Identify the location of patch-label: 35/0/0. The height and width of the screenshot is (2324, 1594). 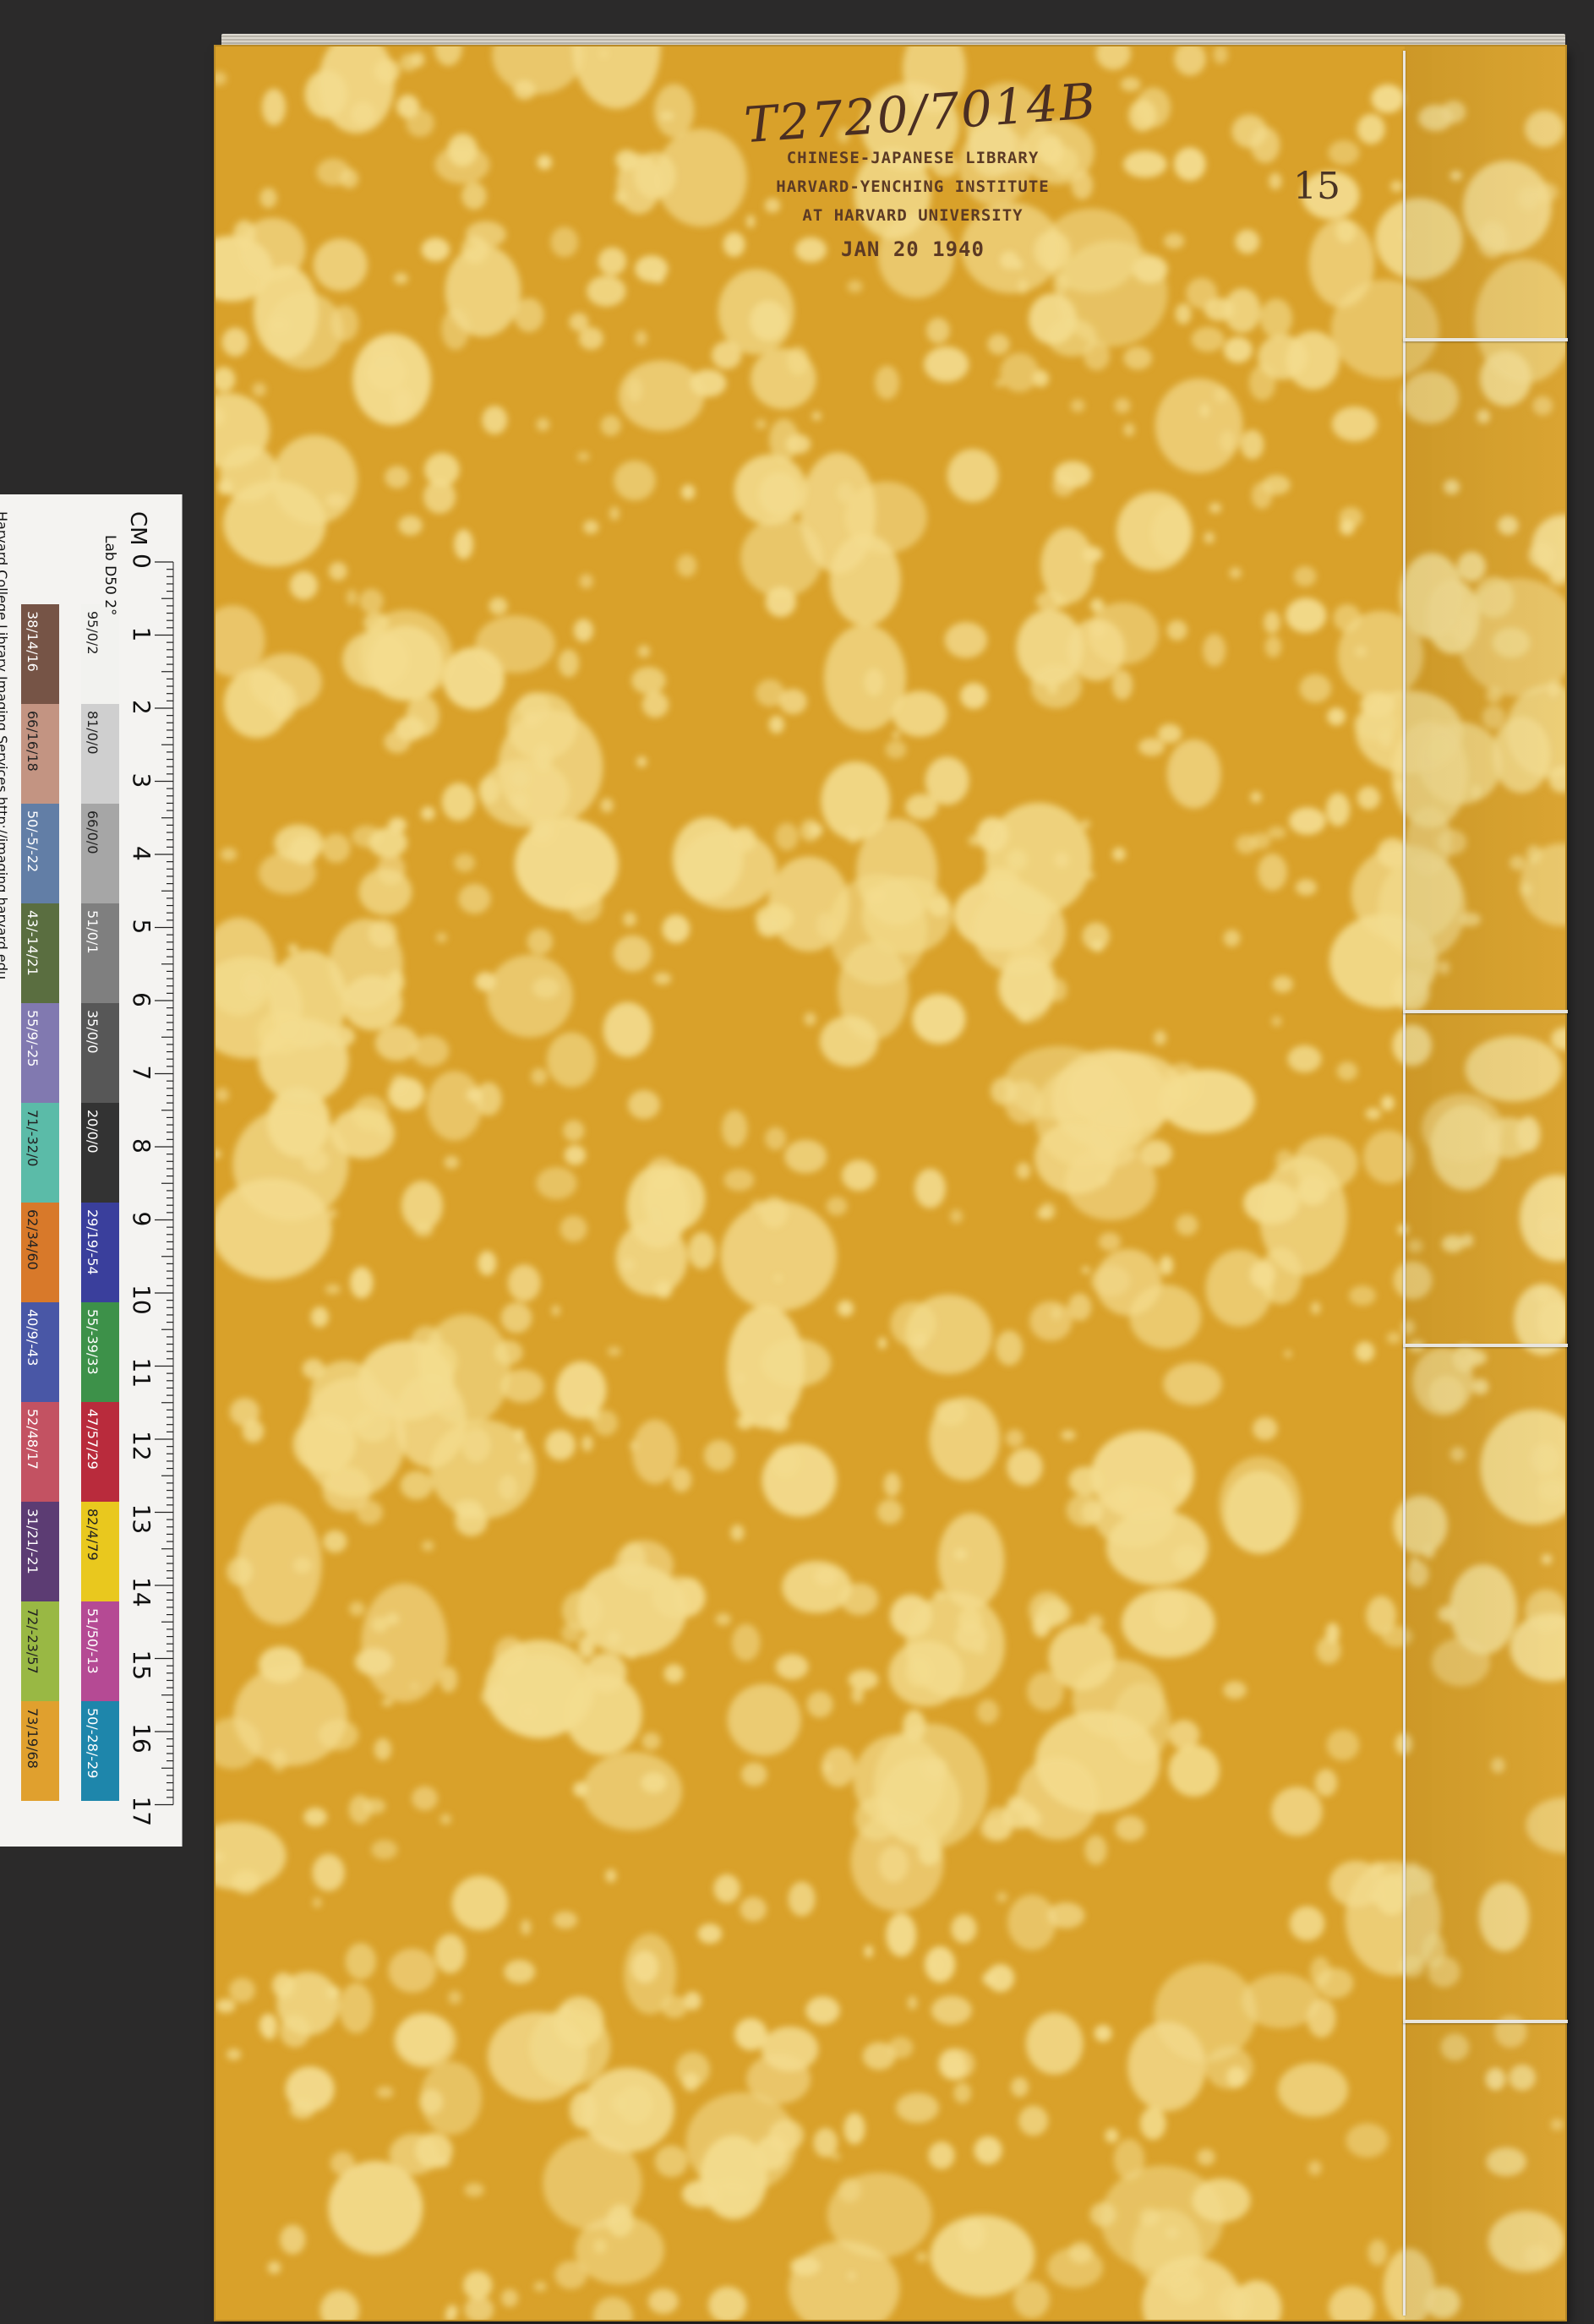
(93, 1032).